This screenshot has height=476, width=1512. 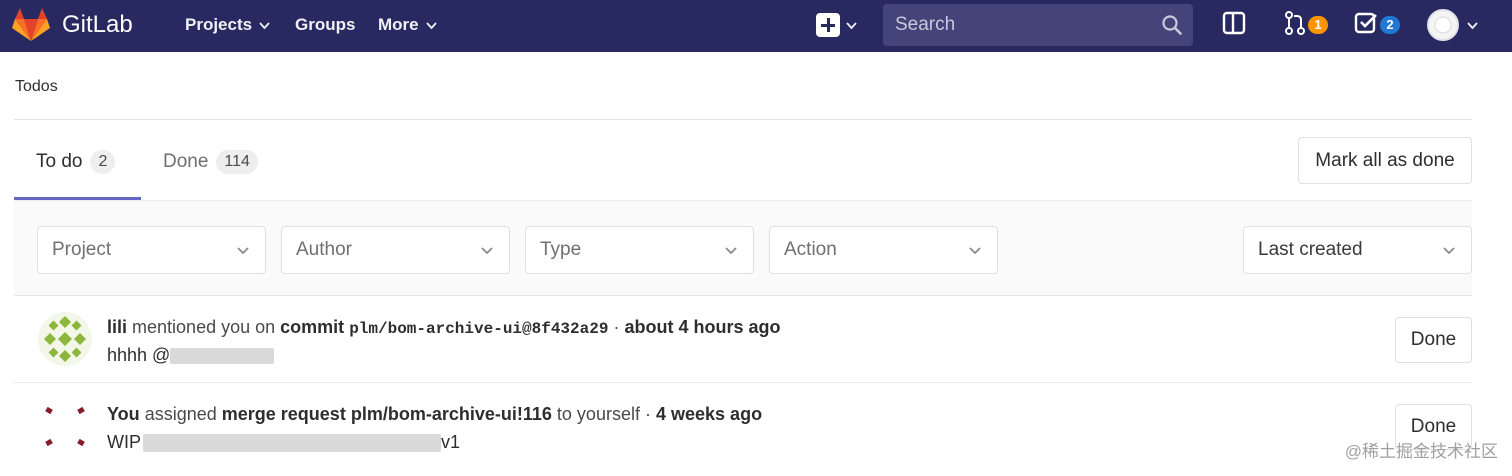 I want to click on redacted-mention, so click(x=222, y=356).